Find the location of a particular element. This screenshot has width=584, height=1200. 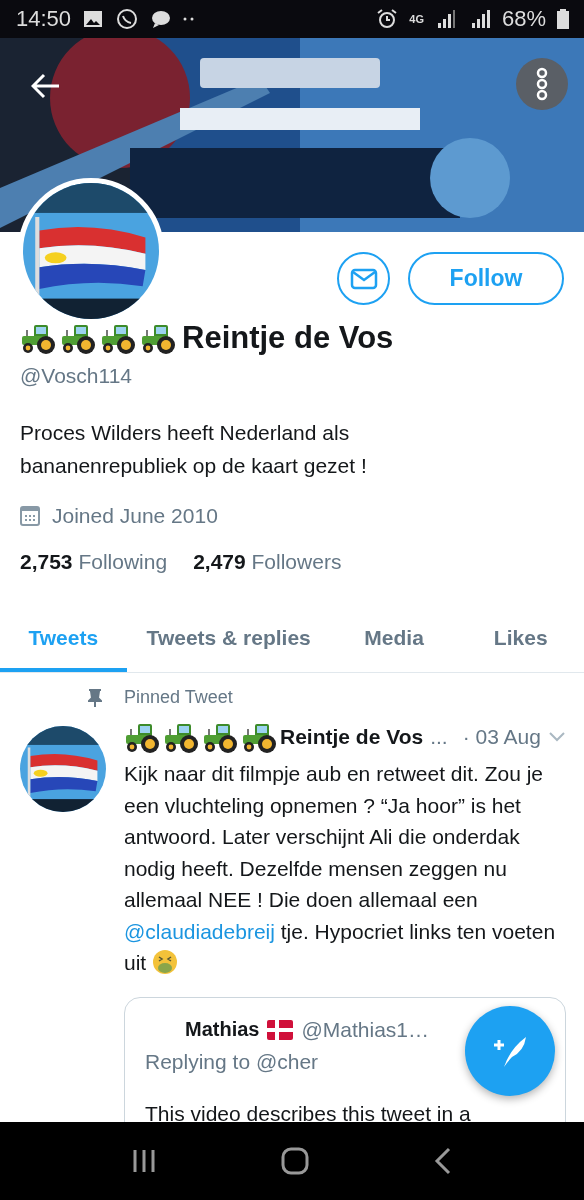

profile-tab: Likes is located at coordinates (520, 640).